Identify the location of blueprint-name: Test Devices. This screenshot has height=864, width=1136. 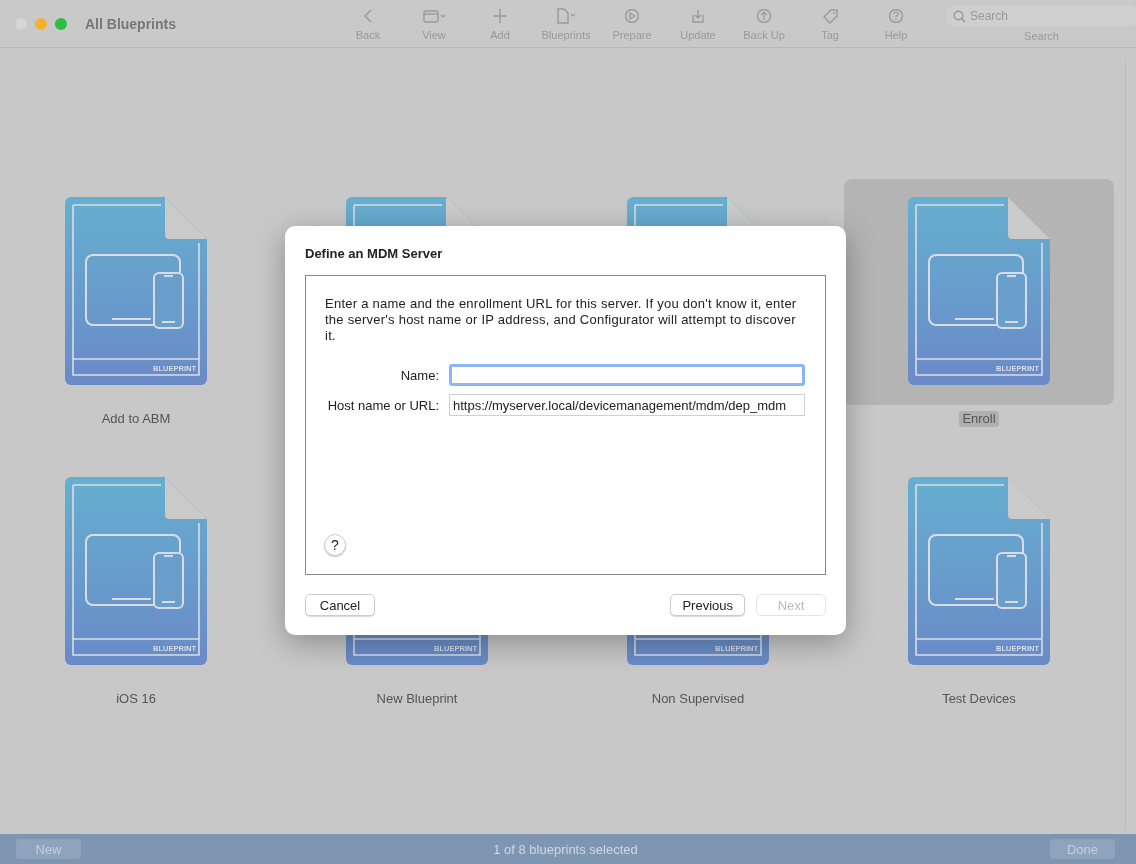
(979, 699).